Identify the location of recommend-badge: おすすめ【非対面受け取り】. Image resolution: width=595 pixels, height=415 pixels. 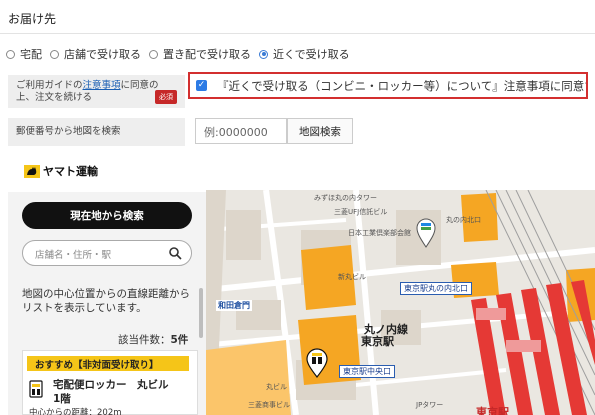
(108, 363).